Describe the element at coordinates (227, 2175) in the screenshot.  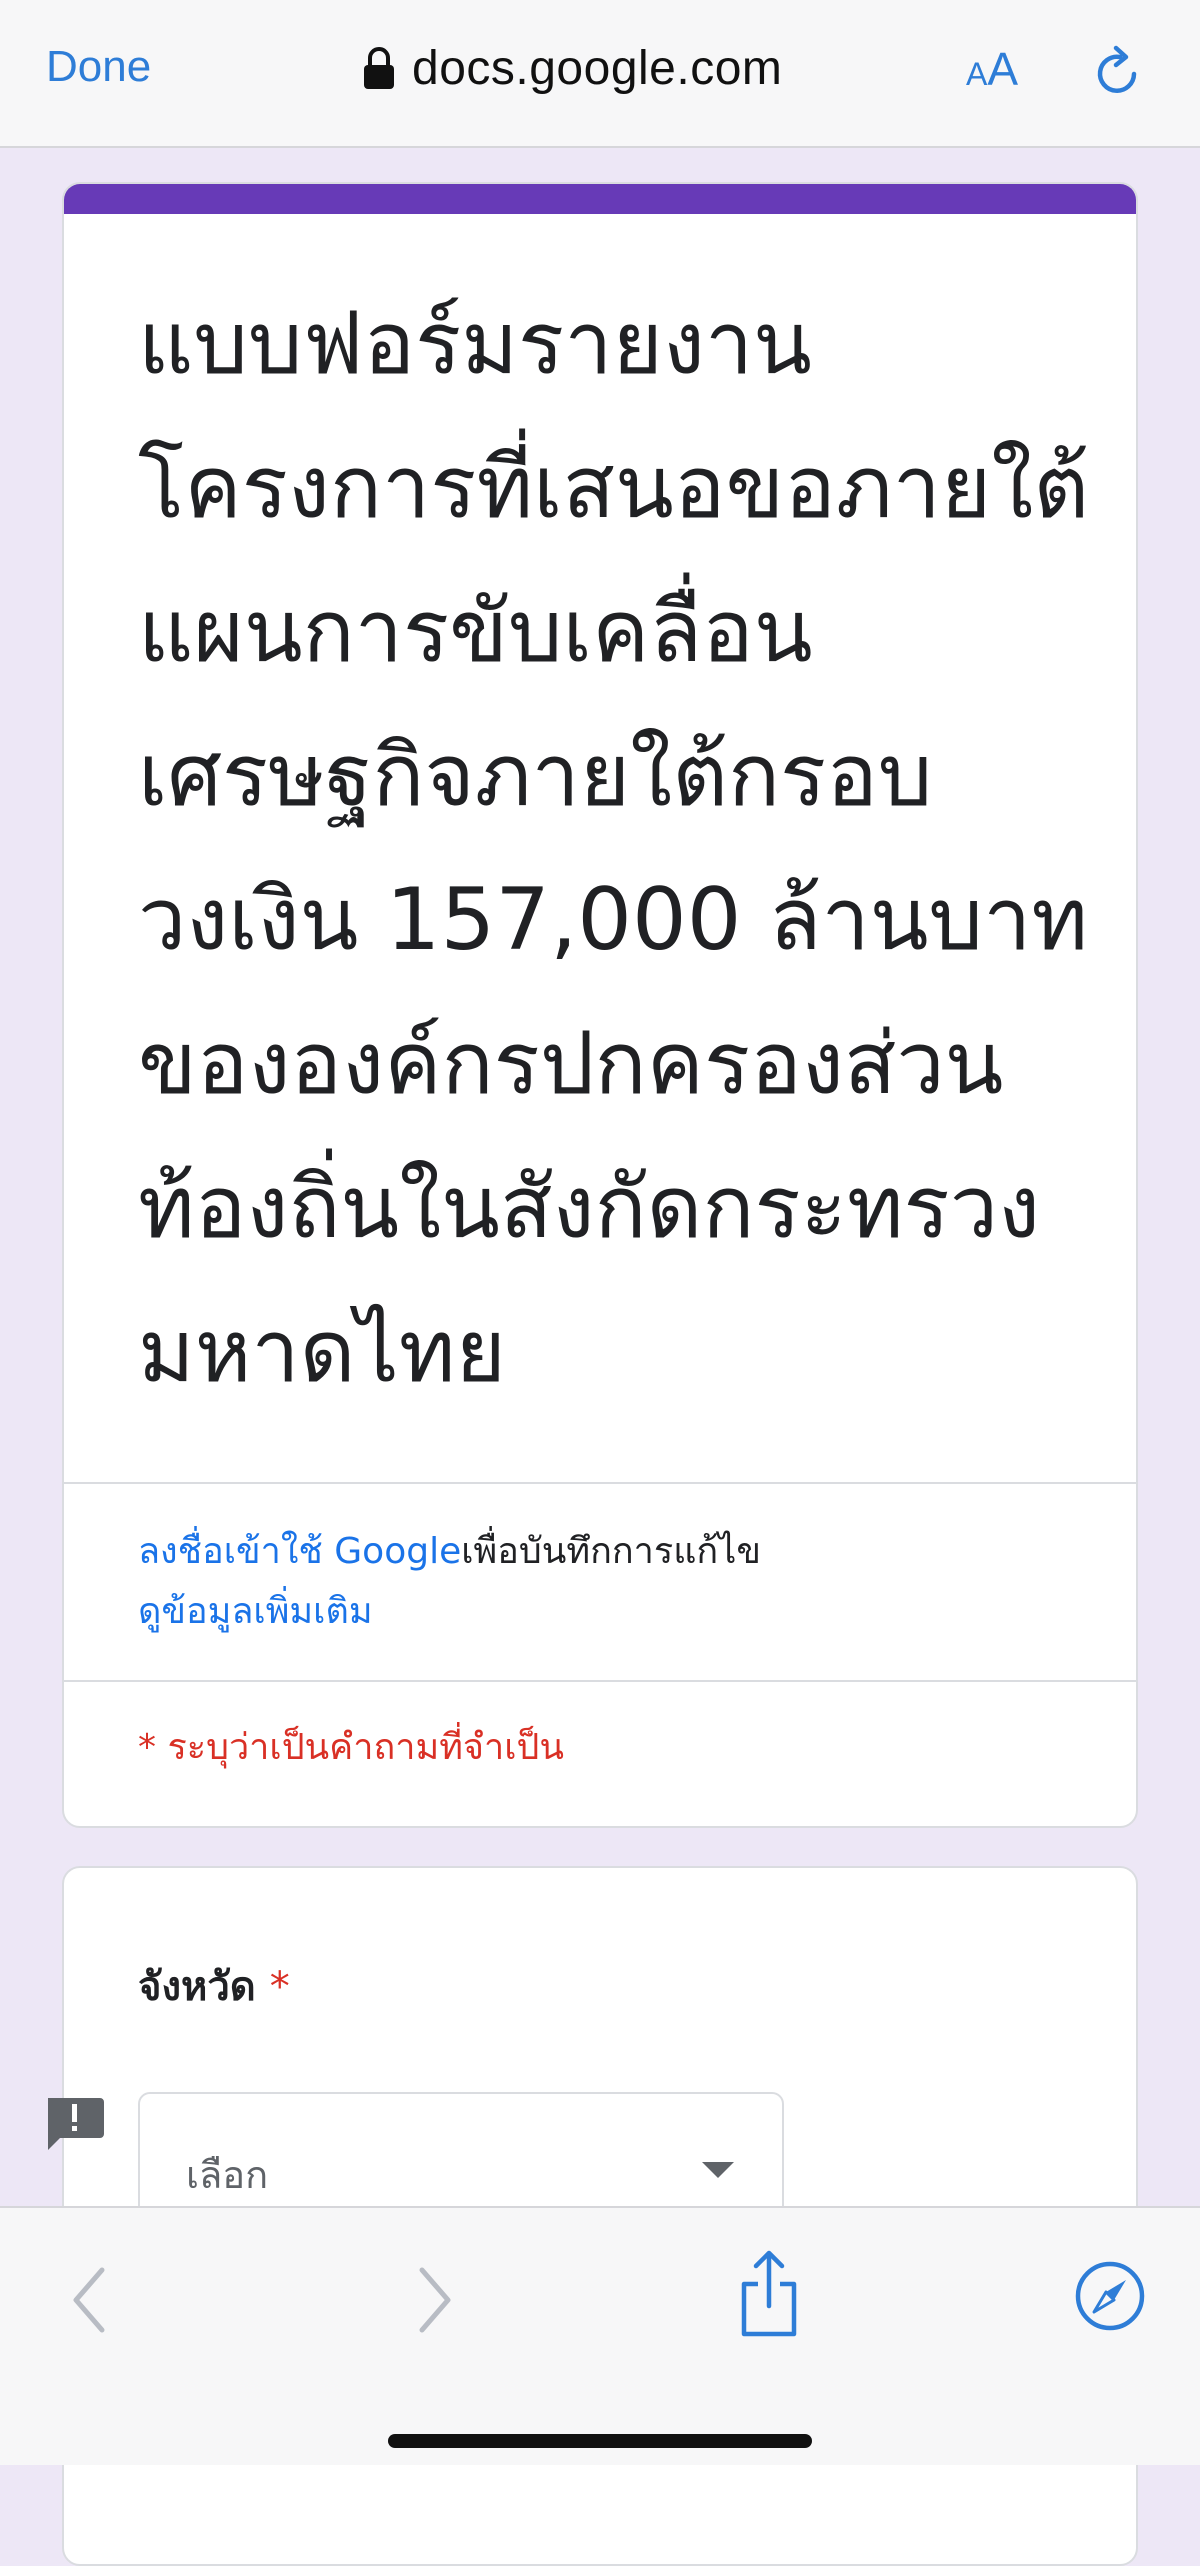
I see `dropdown-selected-value: เลือก` at that location.